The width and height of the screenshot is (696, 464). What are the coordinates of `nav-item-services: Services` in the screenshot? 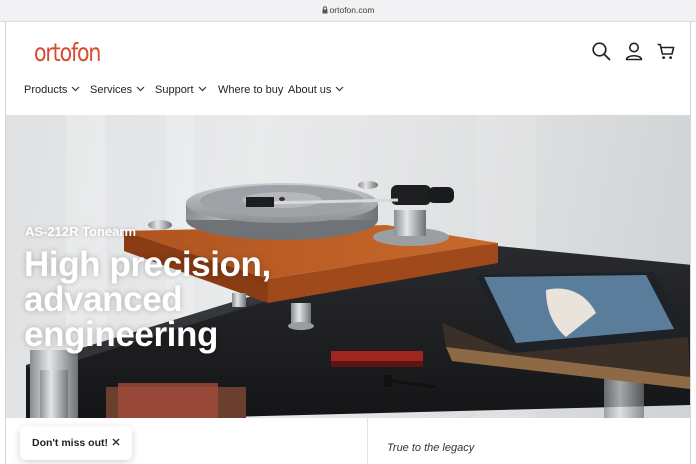 It's located at (117, 90).